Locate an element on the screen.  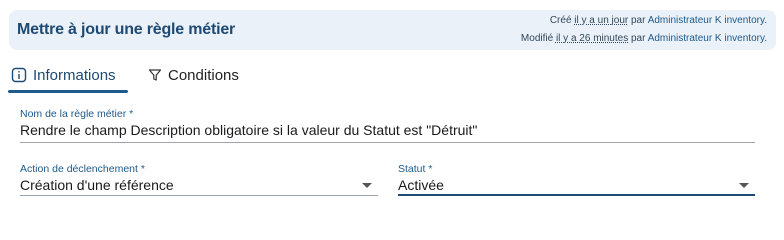
trigger-action-chevron-down-icon is located at coordinates (367, 185).